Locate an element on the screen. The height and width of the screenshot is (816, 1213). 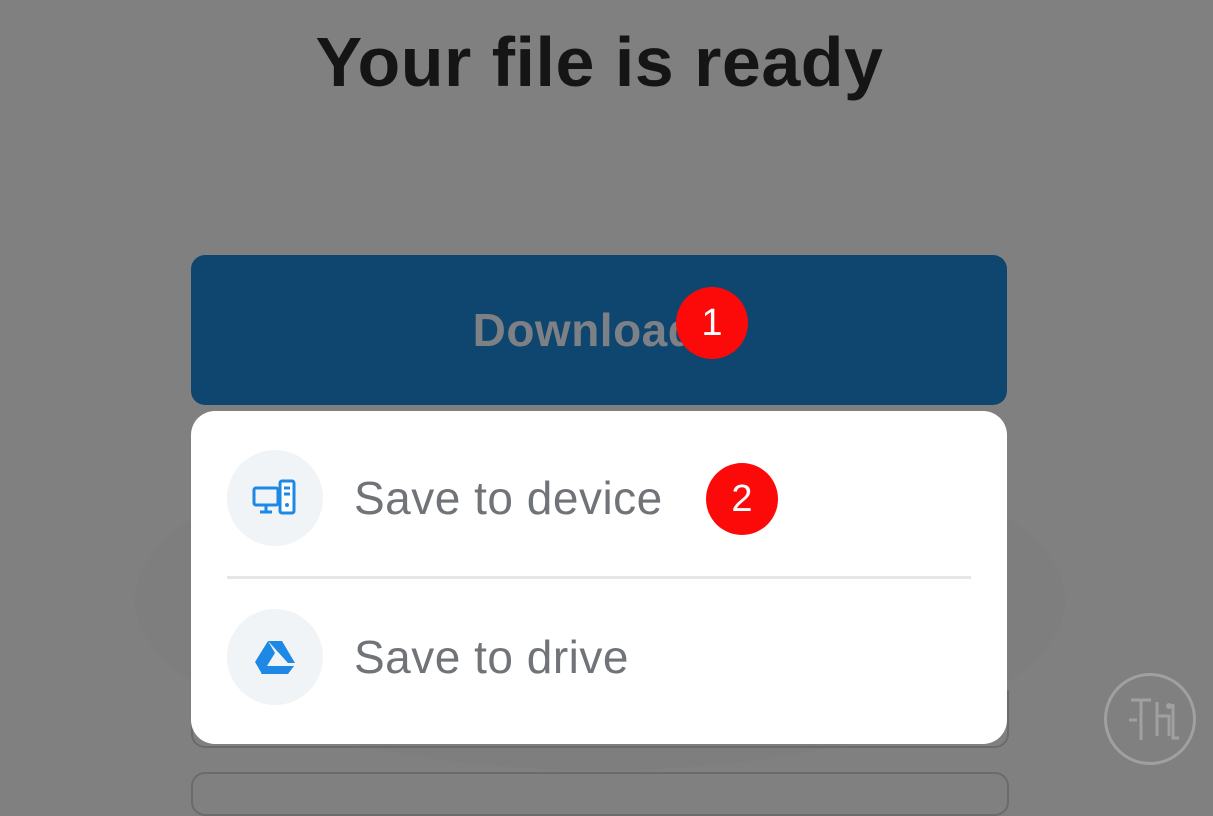
background-card-secondary is located at coordinates (600, 794).